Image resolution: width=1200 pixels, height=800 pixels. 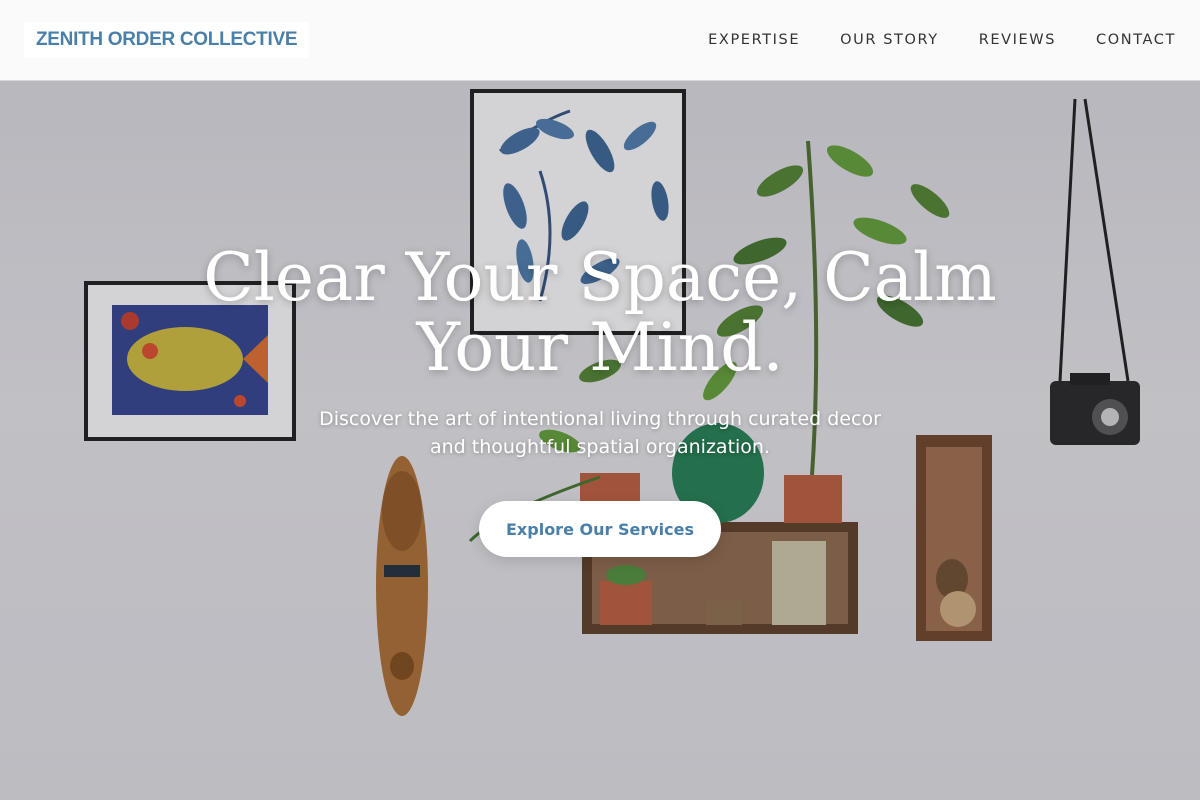 What do you see at coordinates (1136, 40) in the screenshot?
I see `nav-link-contact: CONTACT` at bounding box center [1136, 40].